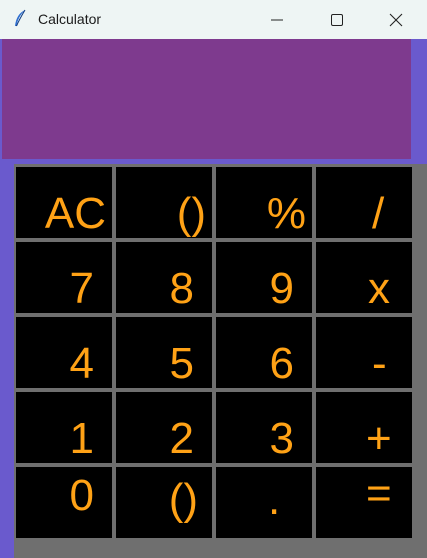 The height and width of the screenshot is (558, 427). What do you see at coordinates (281, 438) in the screenshot?
I see `key-label: 3` at bounding box center [281, 438].